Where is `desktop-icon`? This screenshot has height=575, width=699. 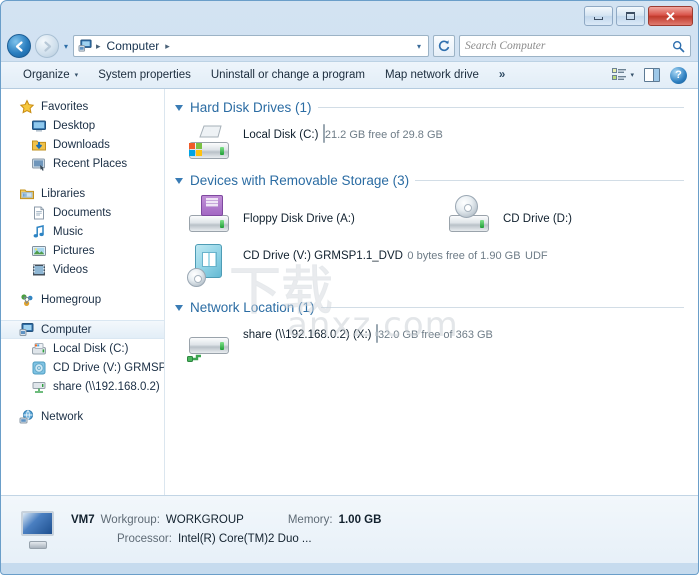
desktop-icon is located at coordinates (39, 126).